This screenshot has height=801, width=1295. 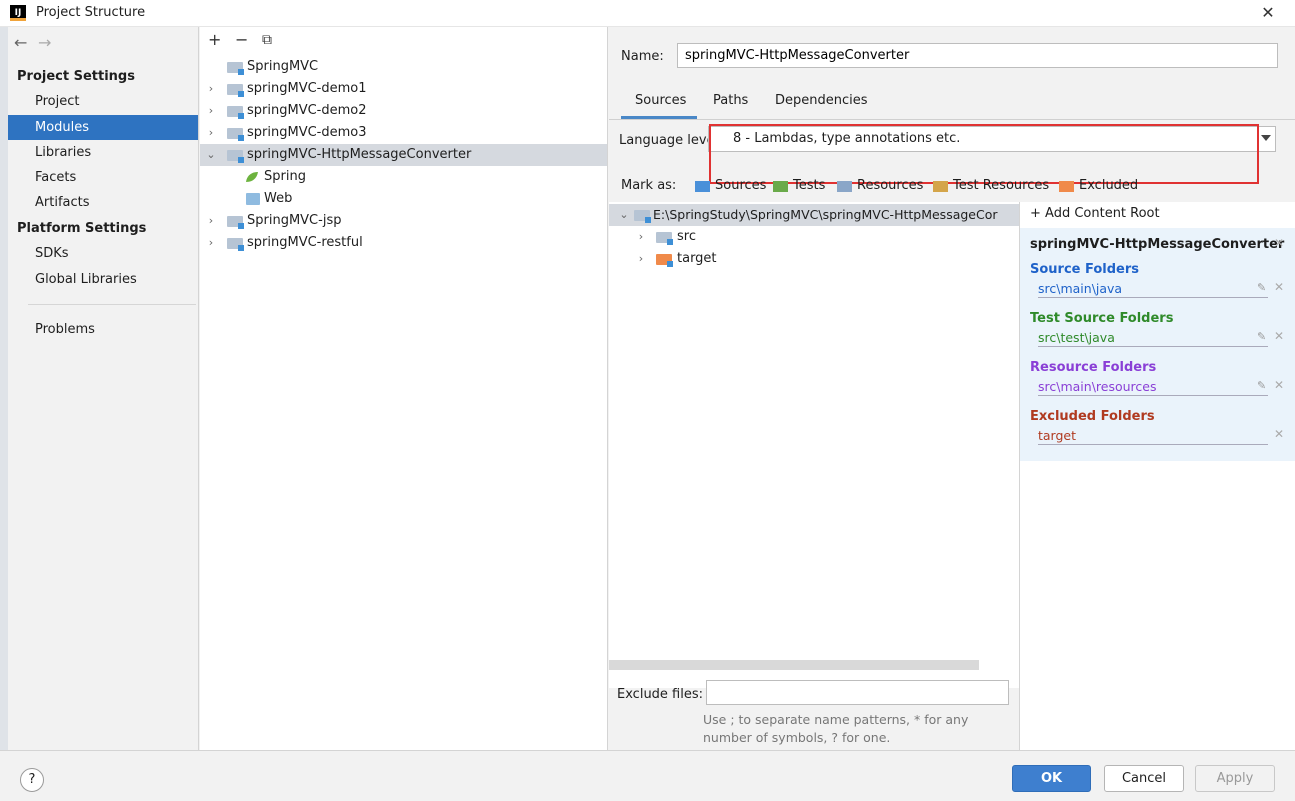 I want to click on test-source-folders-title: Test Source Folders, so click(x=1102, y=318).